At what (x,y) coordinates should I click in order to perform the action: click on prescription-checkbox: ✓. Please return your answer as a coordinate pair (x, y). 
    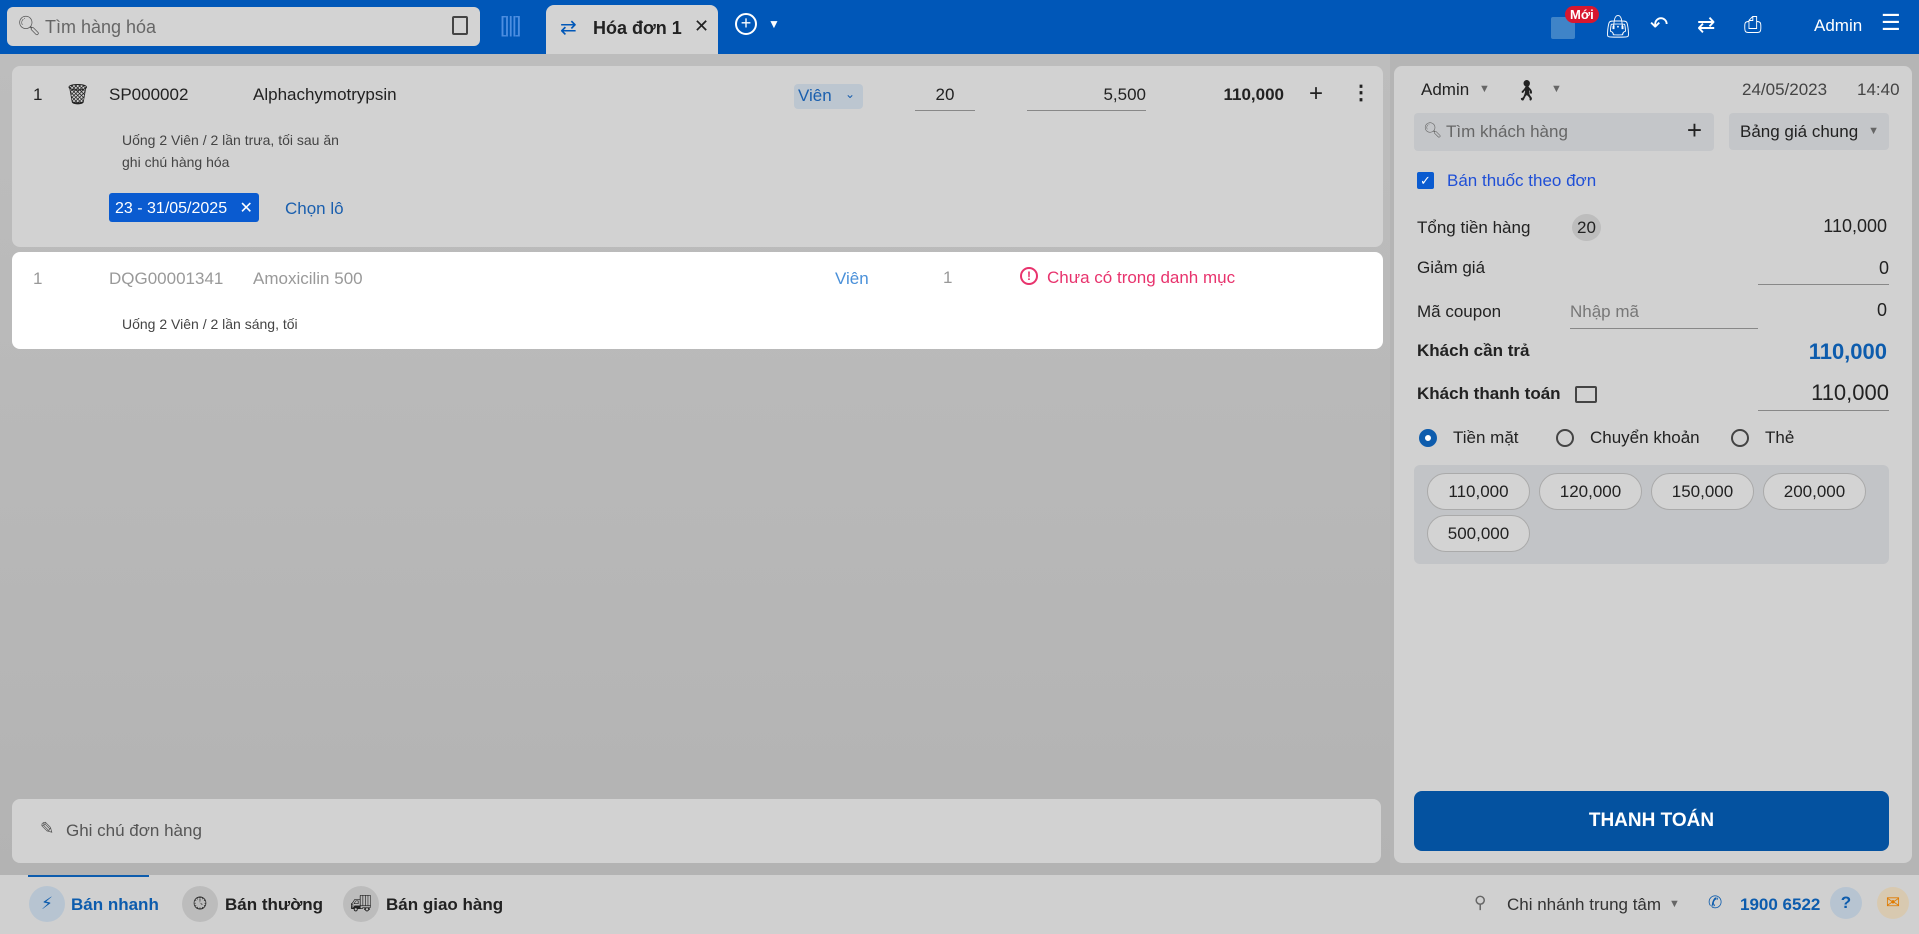
    Looking at the image, I should click on (1425, 180).